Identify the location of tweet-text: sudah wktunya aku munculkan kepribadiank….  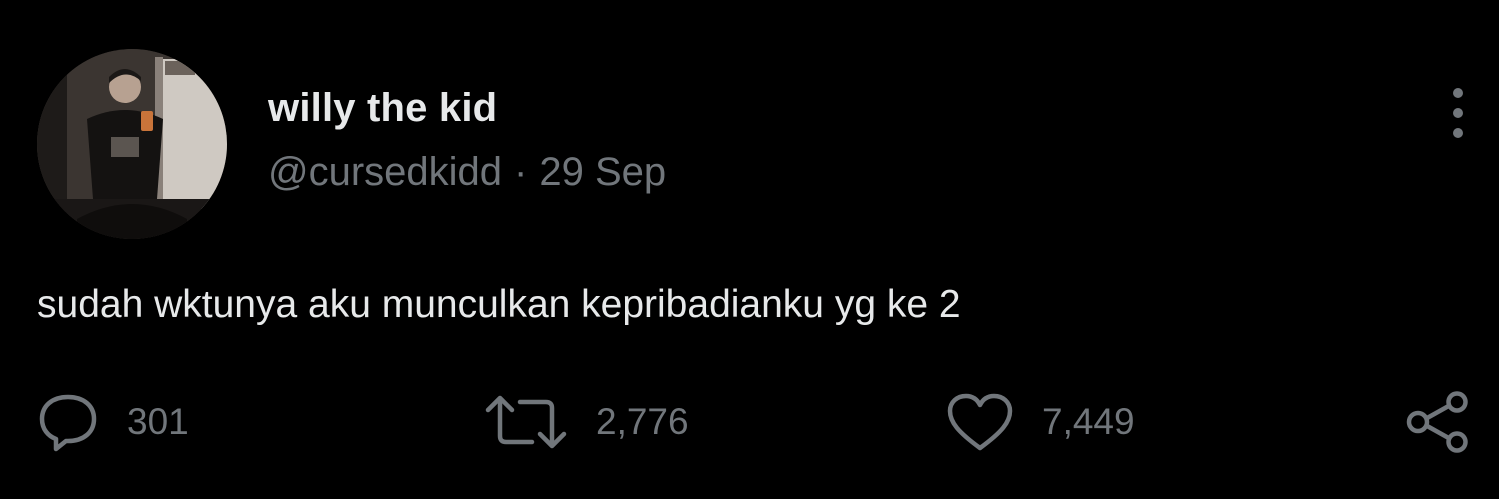
(499, 304).